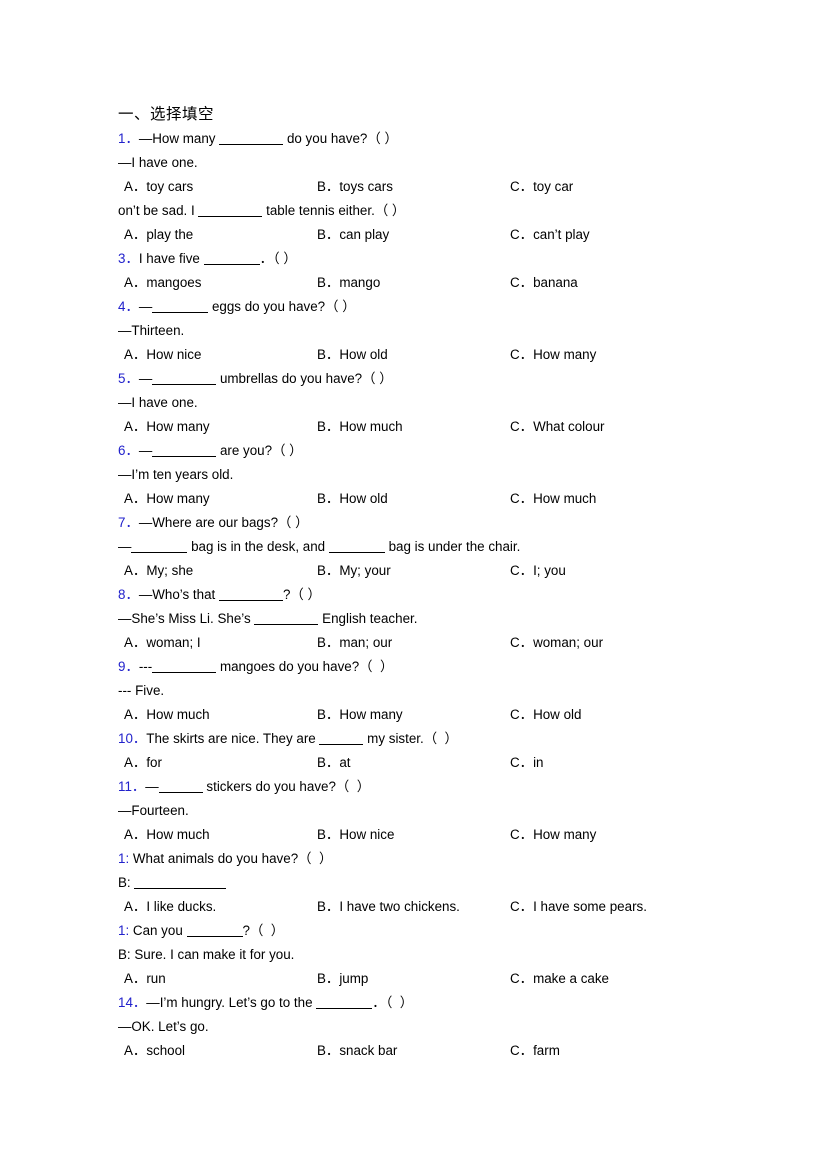  Describe the element at coordinates (354, 978) in the screenshot. I see `option-b-text: jump` at that location.